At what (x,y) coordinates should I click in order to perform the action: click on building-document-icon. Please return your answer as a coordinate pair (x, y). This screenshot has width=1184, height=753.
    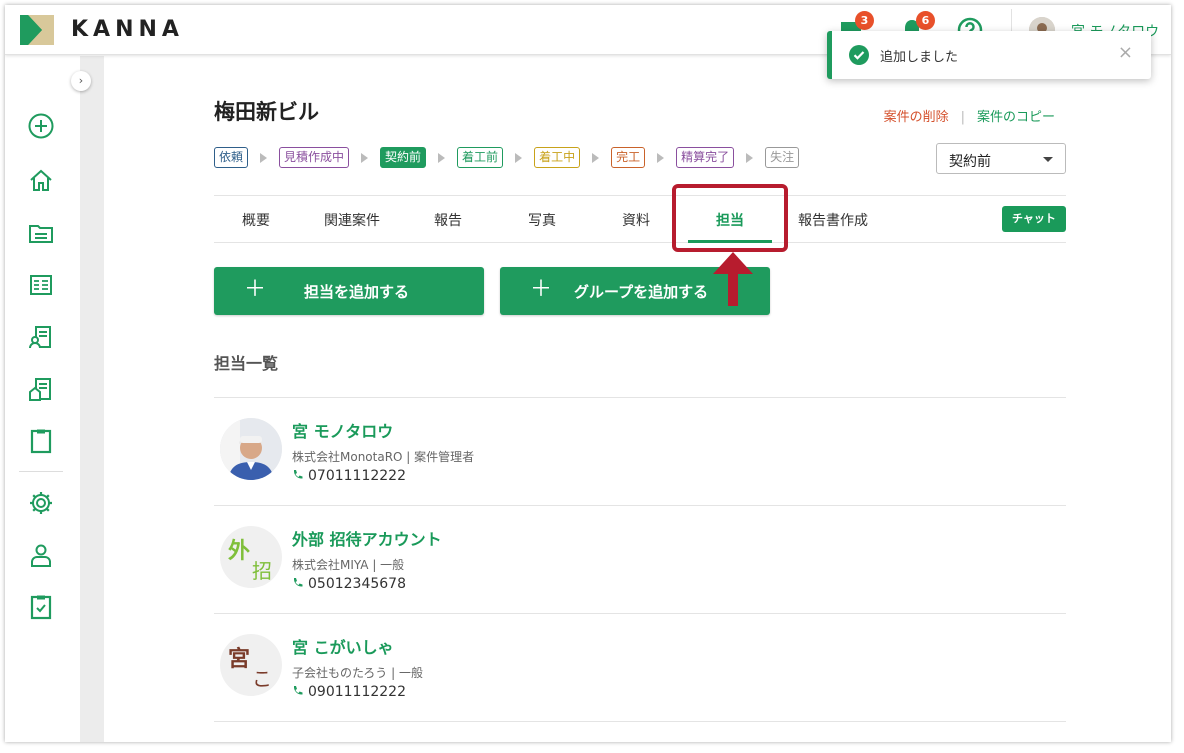
    Looking at the image, I should click on (41, 389).